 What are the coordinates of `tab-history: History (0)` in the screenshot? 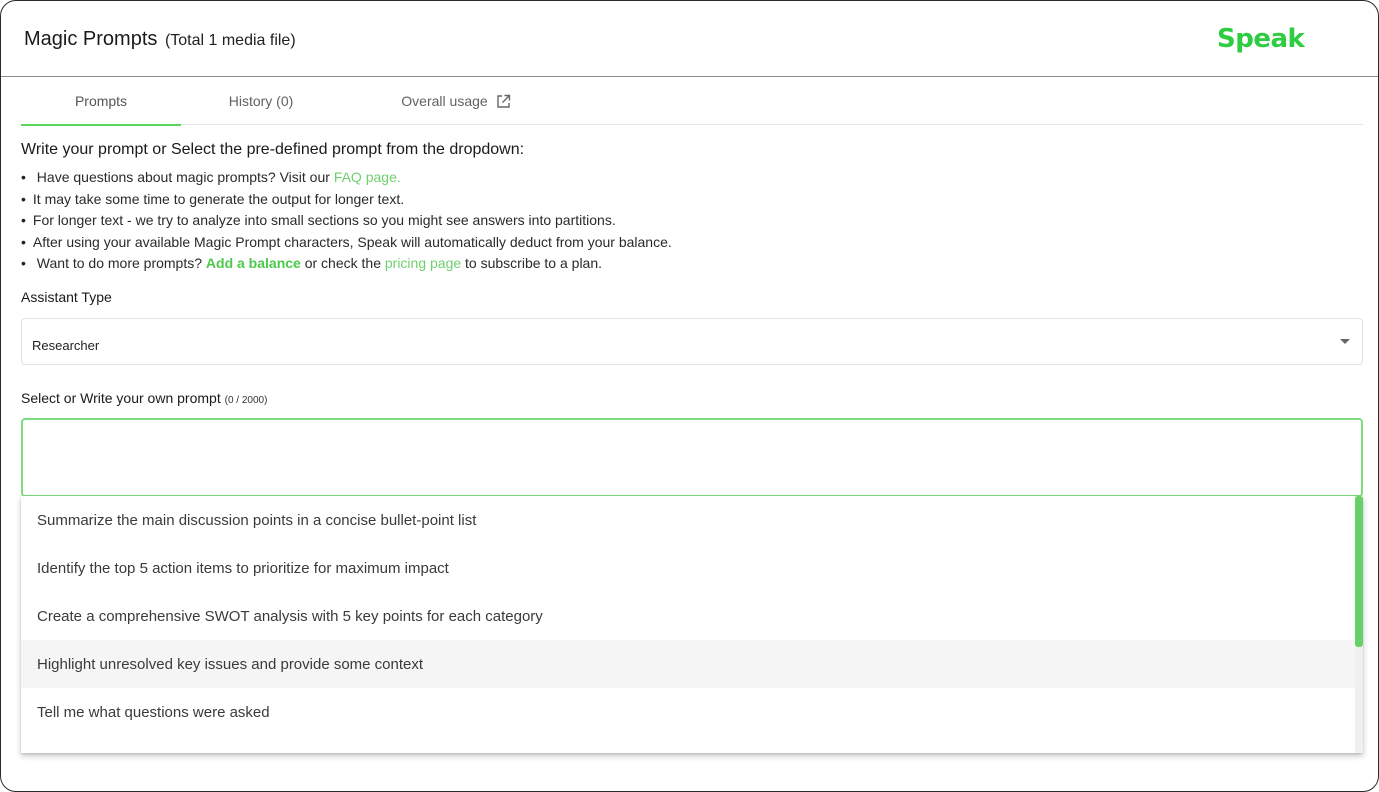 It's located at (261, 101).